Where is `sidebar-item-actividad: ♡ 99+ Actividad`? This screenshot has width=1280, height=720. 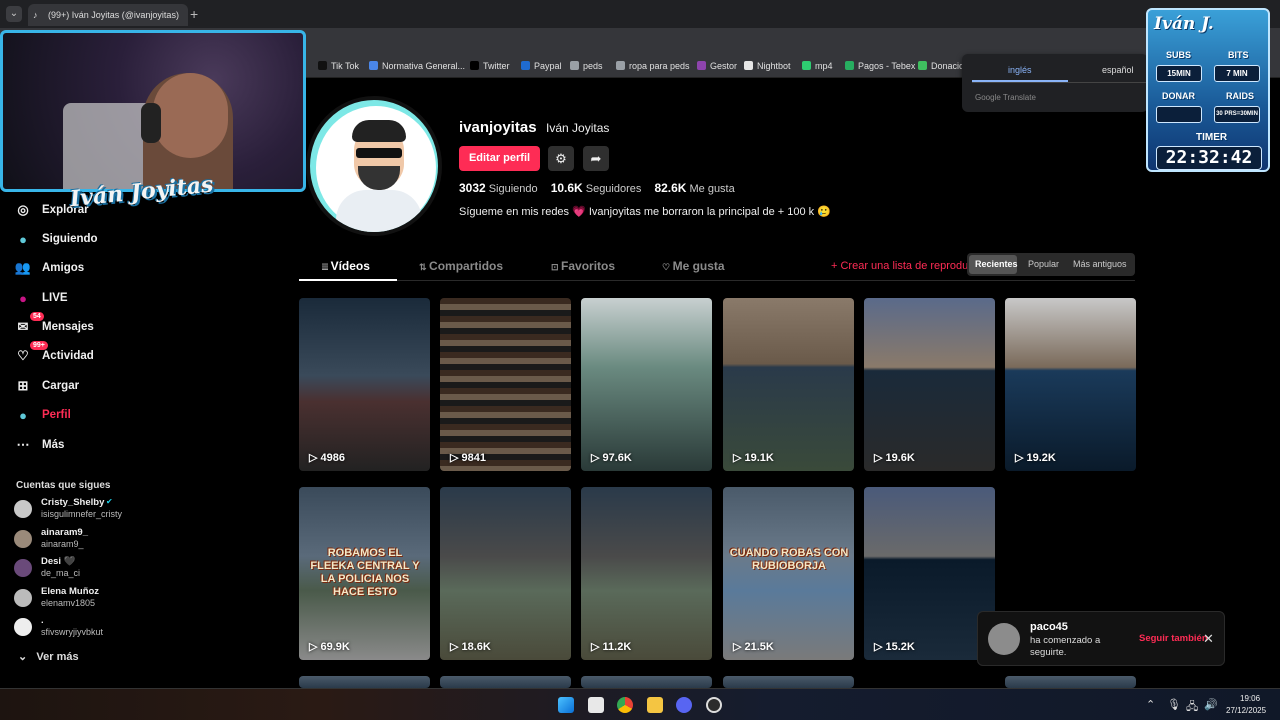
sidebar-item-actividad: ♡ 99+ Actividad is located at coordinates (54, 354).